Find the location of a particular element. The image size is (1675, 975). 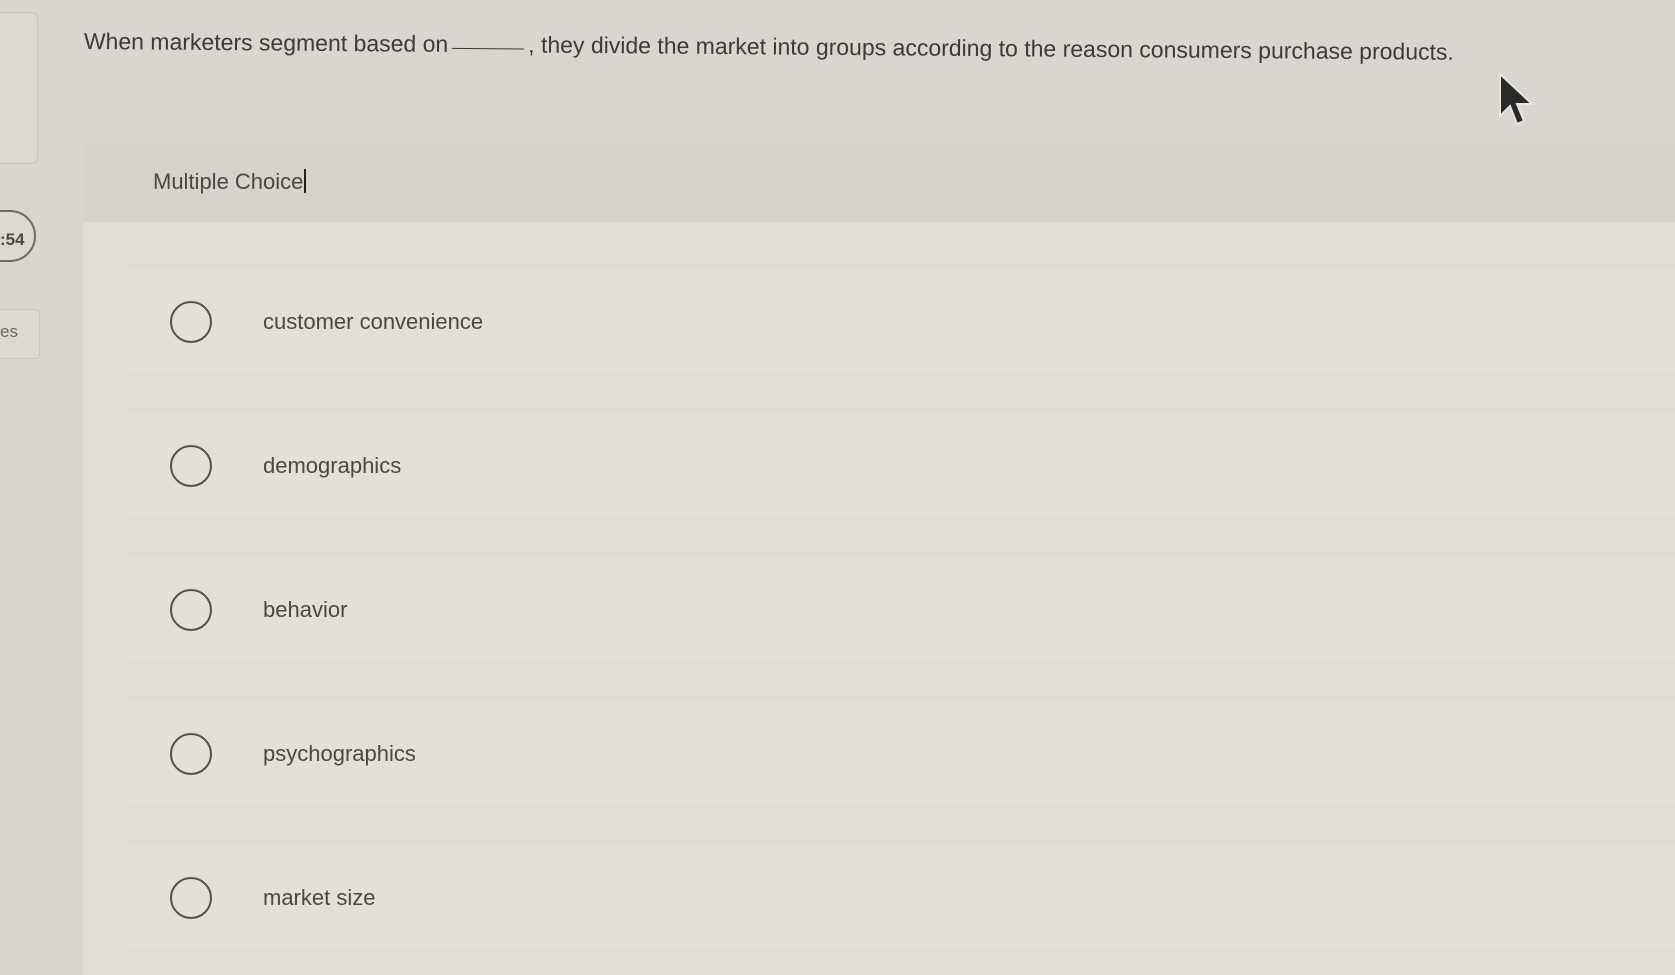

side-button-label: es is located at coordinates (9, 331).